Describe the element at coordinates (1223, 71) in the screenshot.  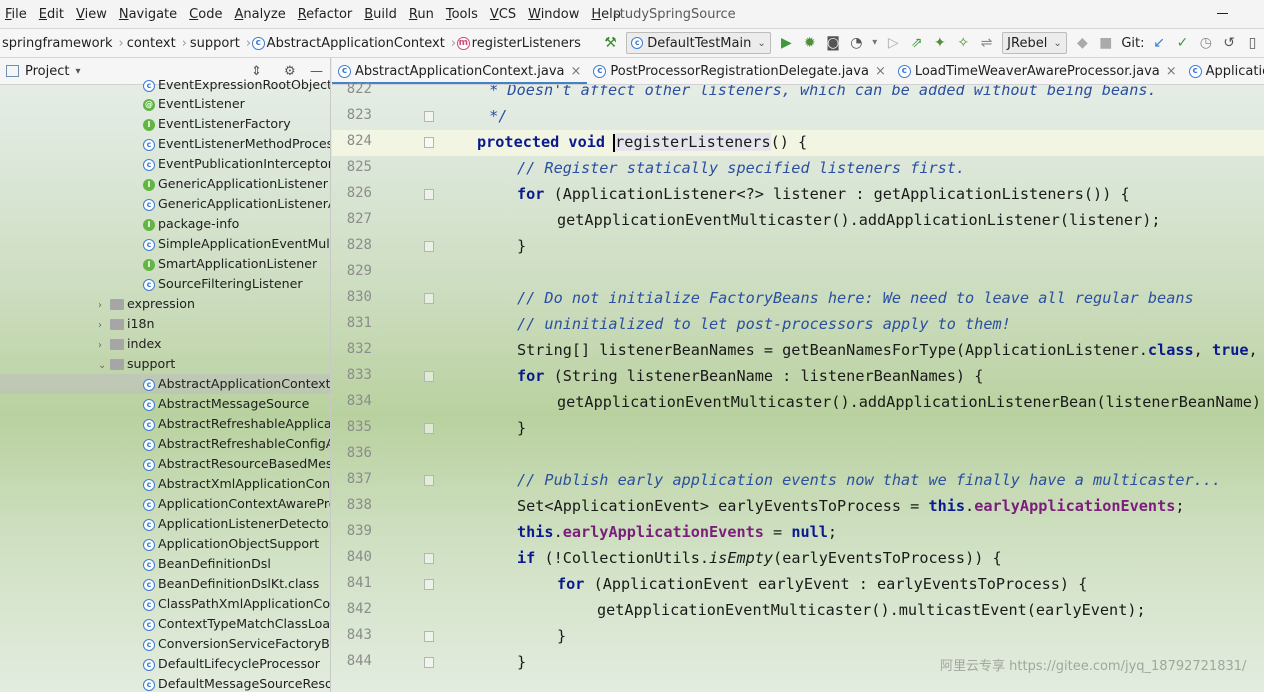
I see `tab-application-listener-detector: c ApplicationListenerDetector.java` at that location.